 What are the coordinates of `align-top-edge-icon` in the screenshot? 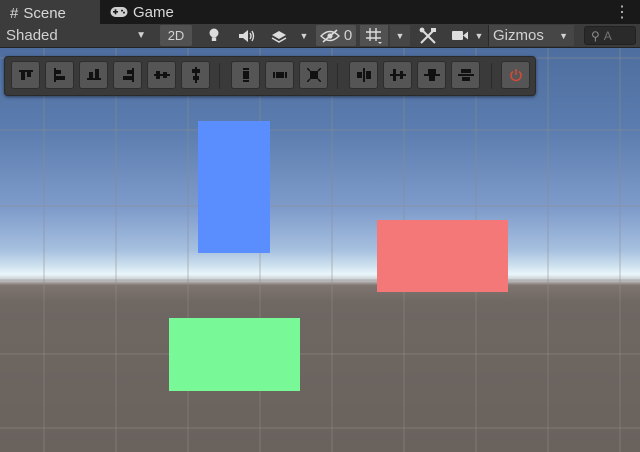 It's located at (431, 75).